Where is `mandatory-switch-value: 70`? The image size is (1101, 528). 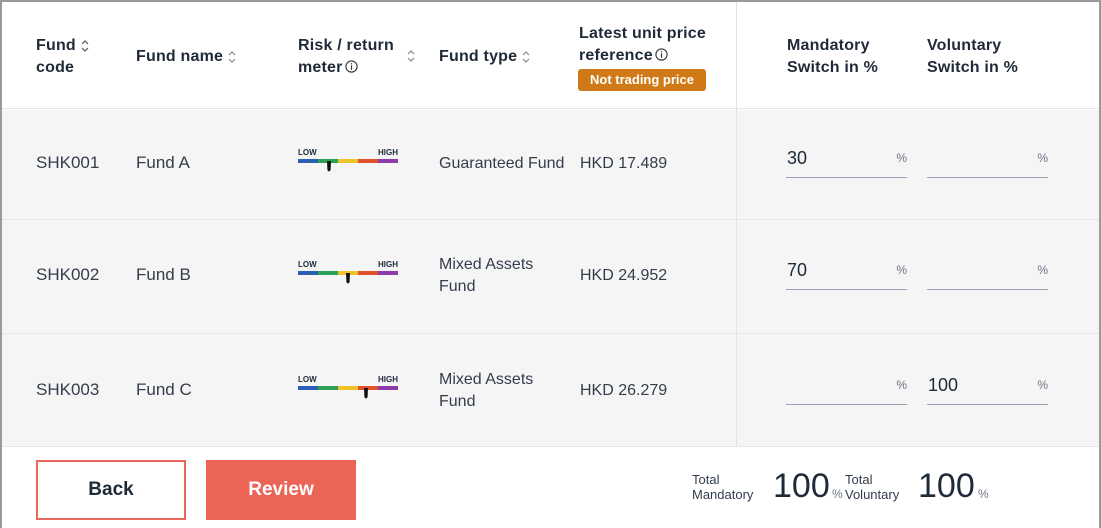
mandatory-switch-value: 70 is located at coordinates (797, 270).